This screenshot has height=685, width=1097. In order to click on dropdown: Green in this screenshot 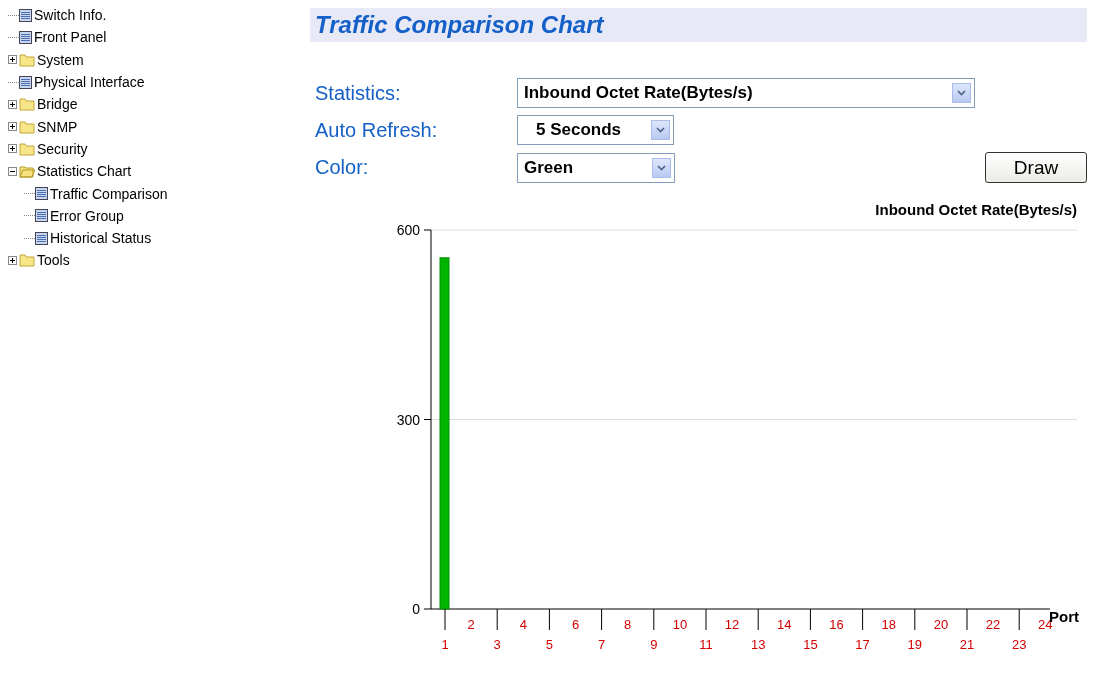, I will do `click(596, 167)`.